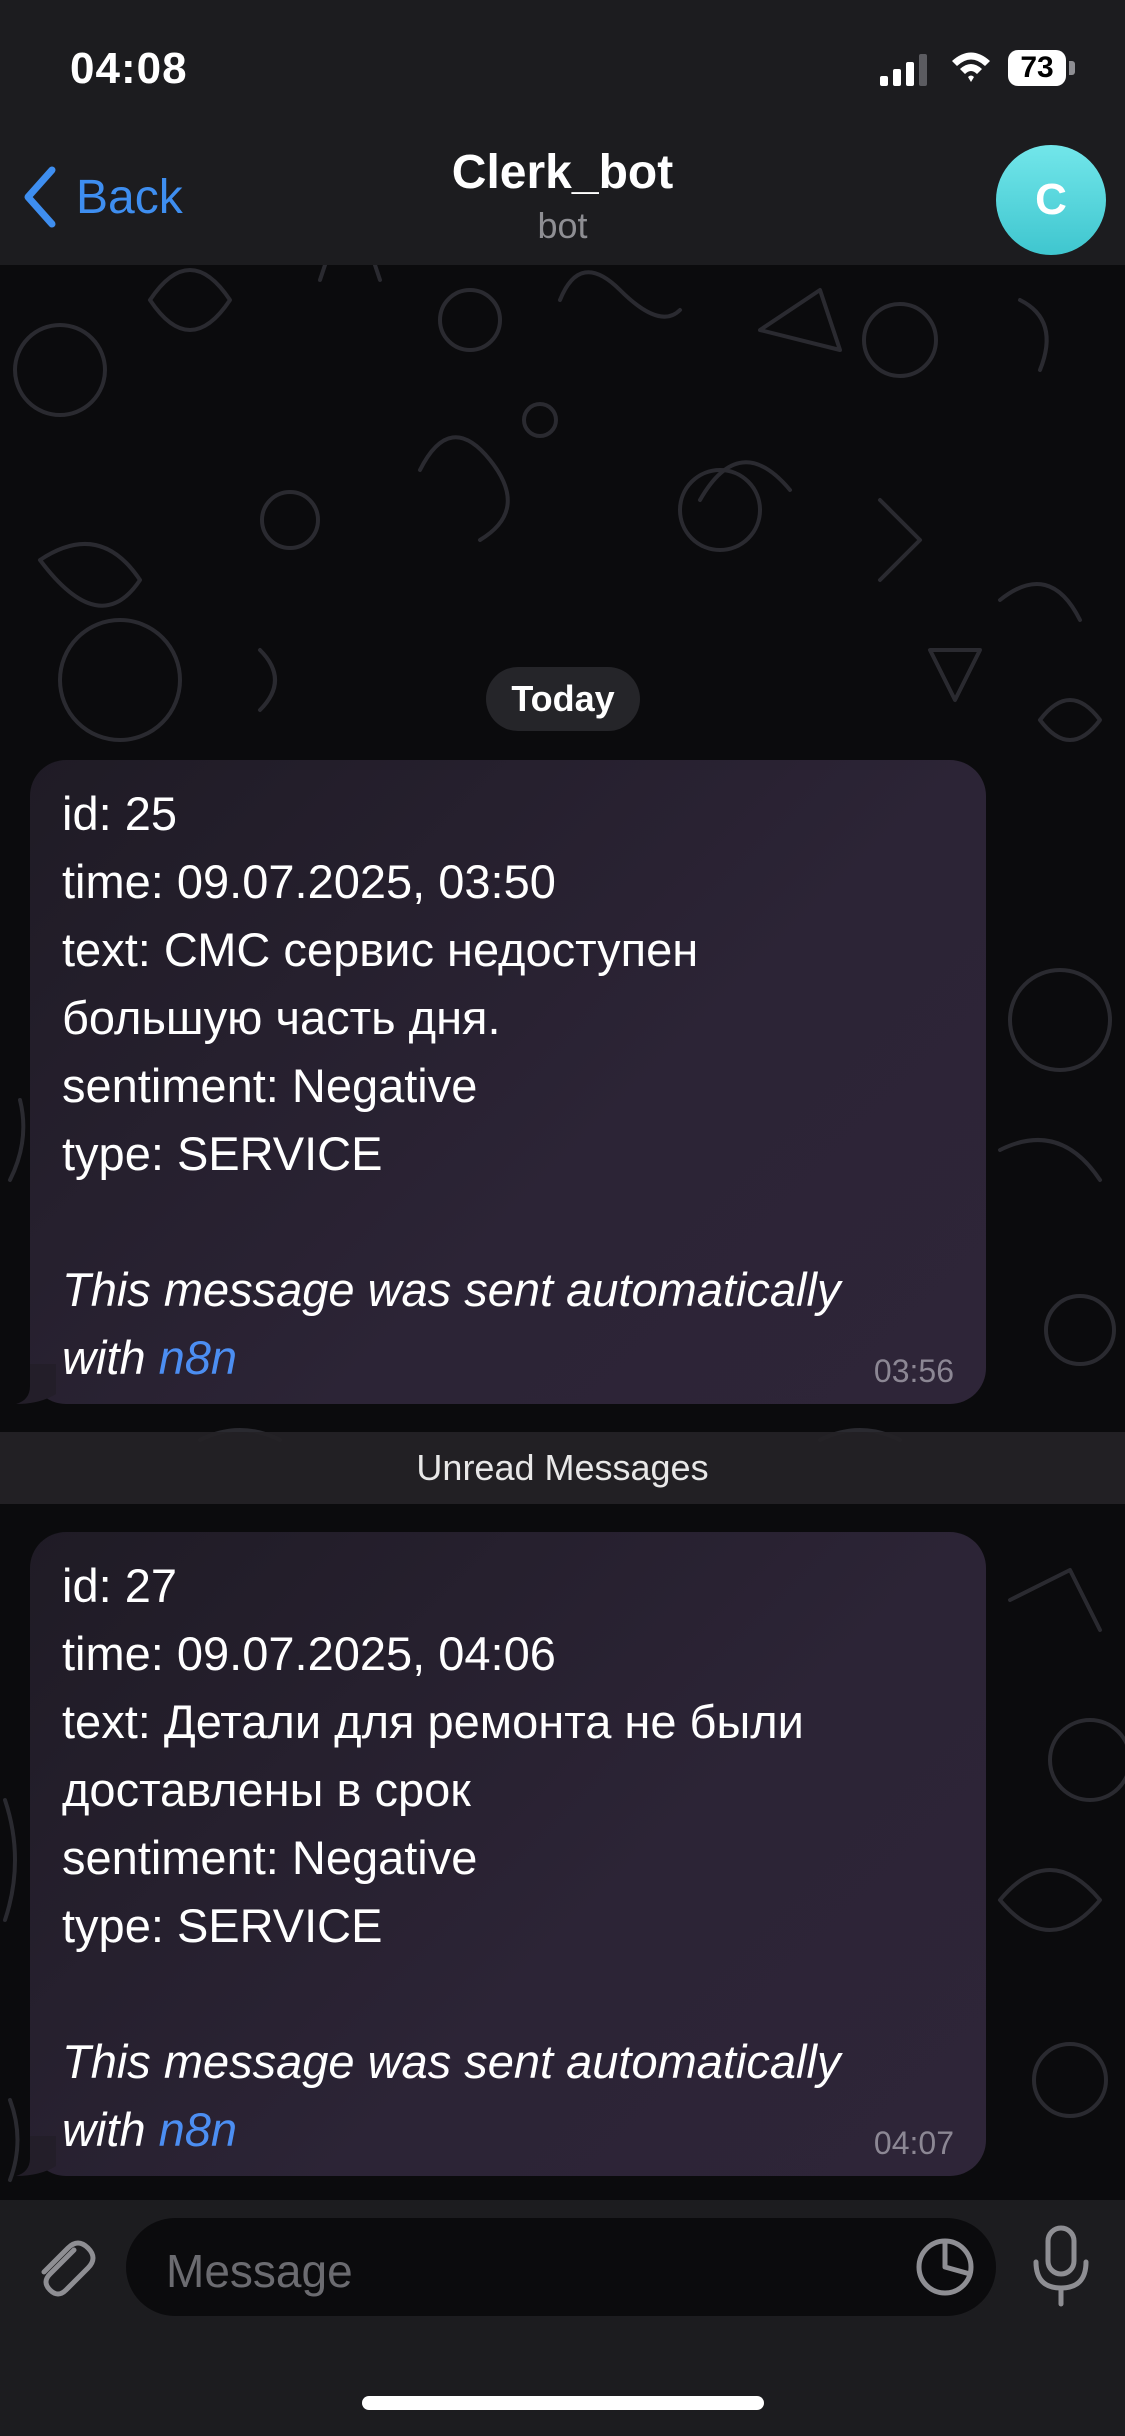 This screenshot has height=2436, width=1125. I want to click on date-label: Today, so click(563, 698).